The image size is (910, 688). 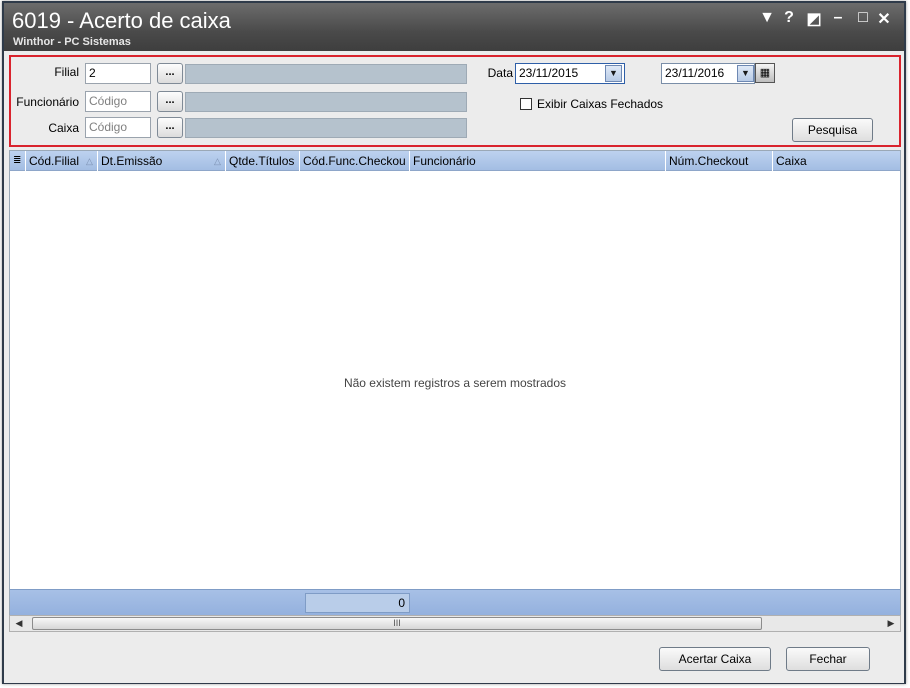 What do you see at coordinates (828, 659) in the screenshot?
I see `fechar-button: Fechar` at bounding box center [828, 659].